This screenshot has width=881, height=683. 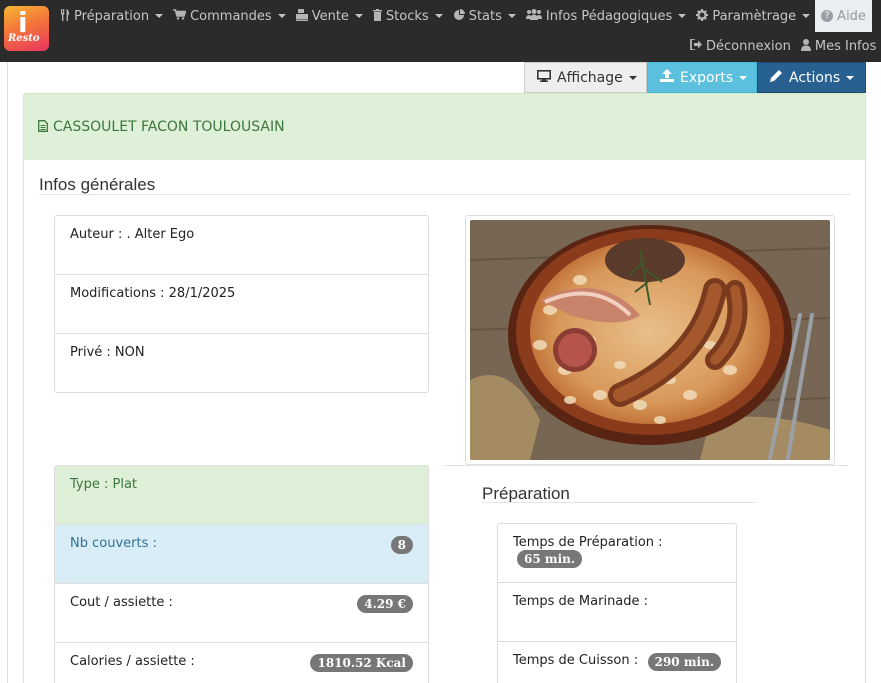 I want to click on private-item: Privé : NON, so click(x=107, y=352).